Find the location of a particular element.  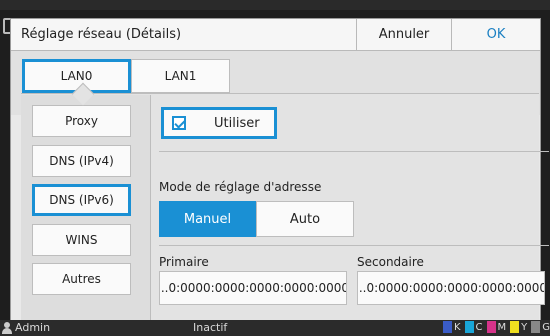

ink-k: K is located at coordinates (451, 327).